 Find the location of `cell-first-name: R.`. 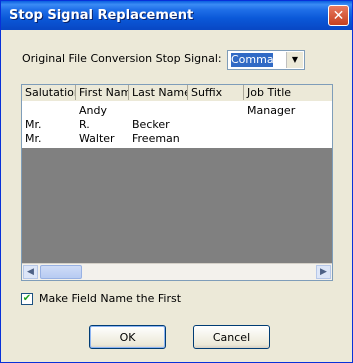

cell-first-name: R. is located at coordinates (84, 124).